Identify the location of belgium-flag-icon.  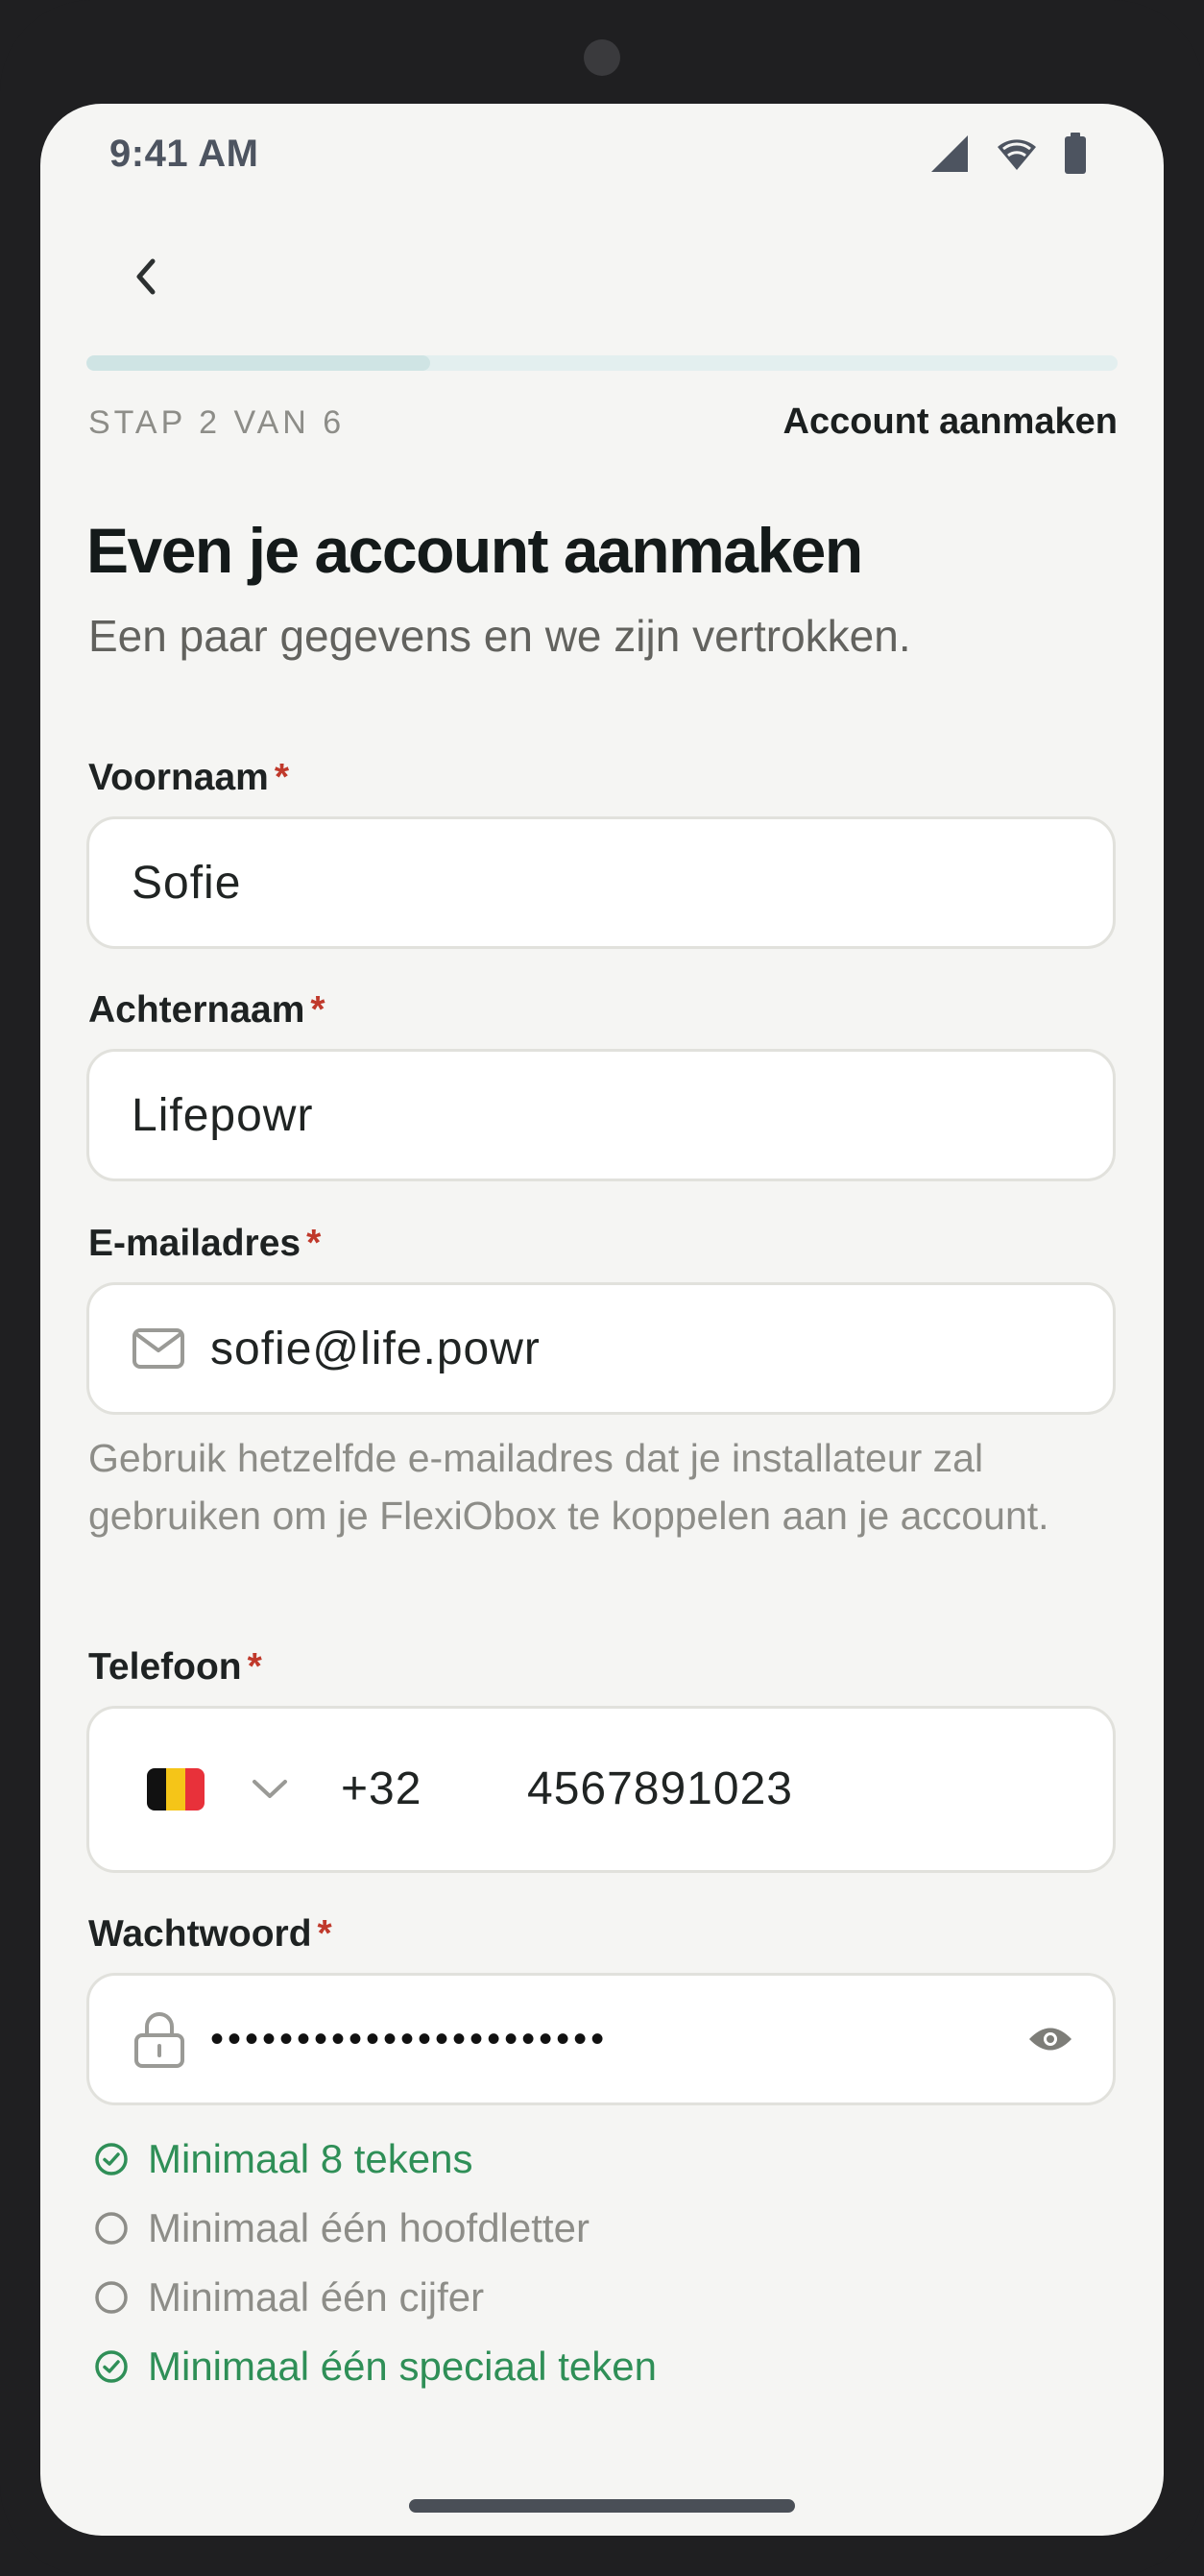
(176, 1789).